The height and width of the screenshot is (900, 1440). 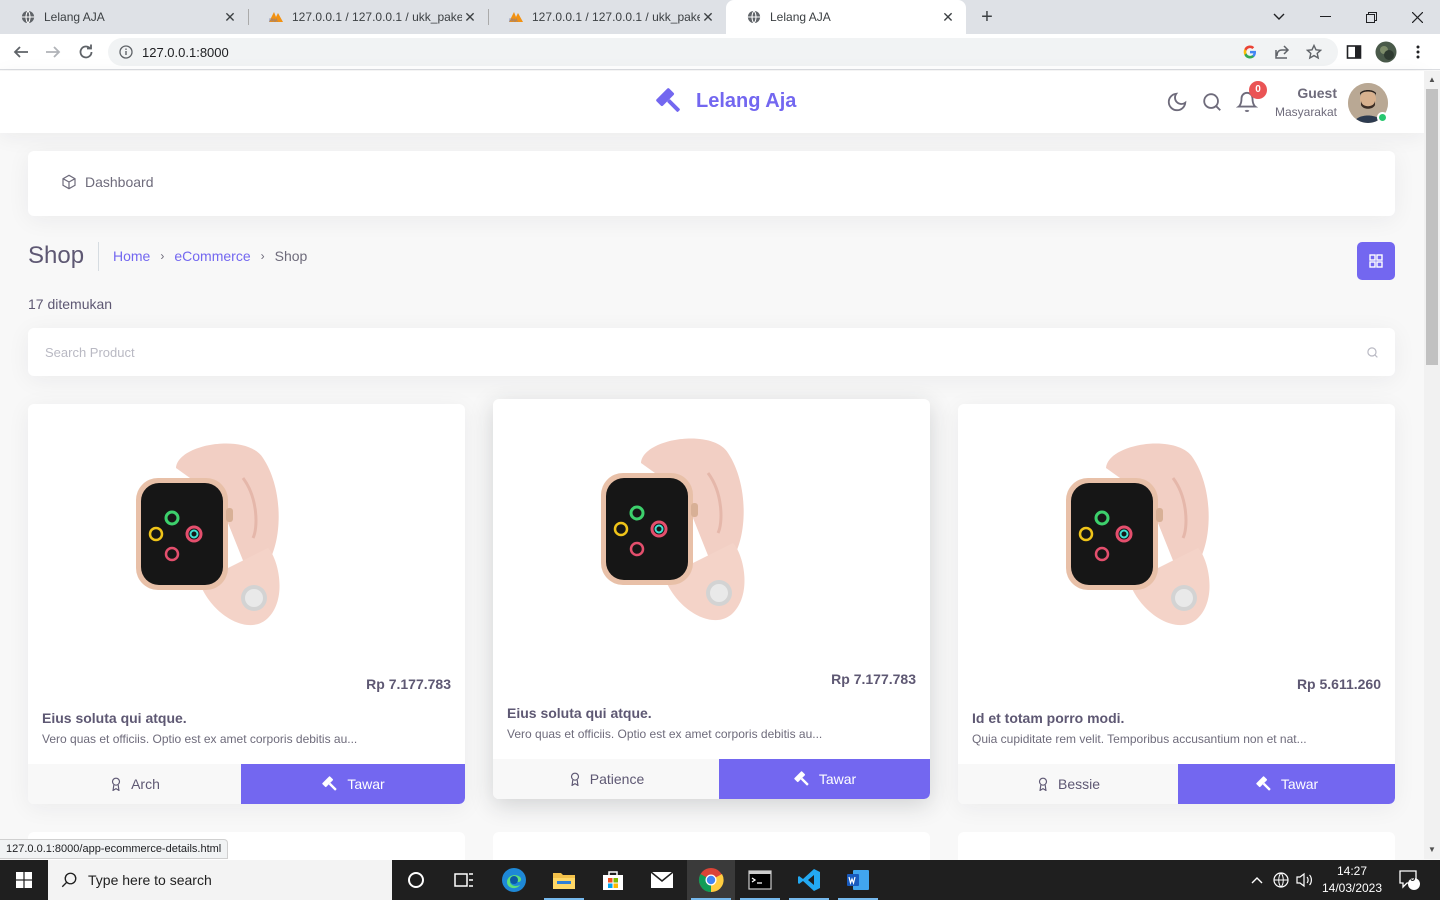 I want to click on word-icon, so click(x=858, y=880).